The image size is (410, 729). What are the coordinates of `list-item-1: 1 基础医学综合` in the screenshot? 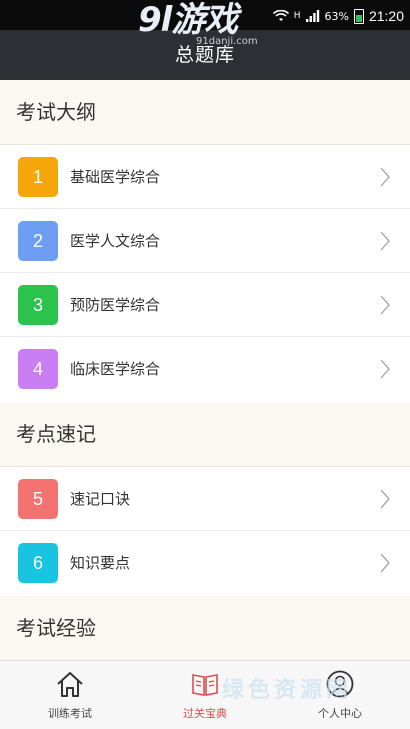 It's located at (205, 177).